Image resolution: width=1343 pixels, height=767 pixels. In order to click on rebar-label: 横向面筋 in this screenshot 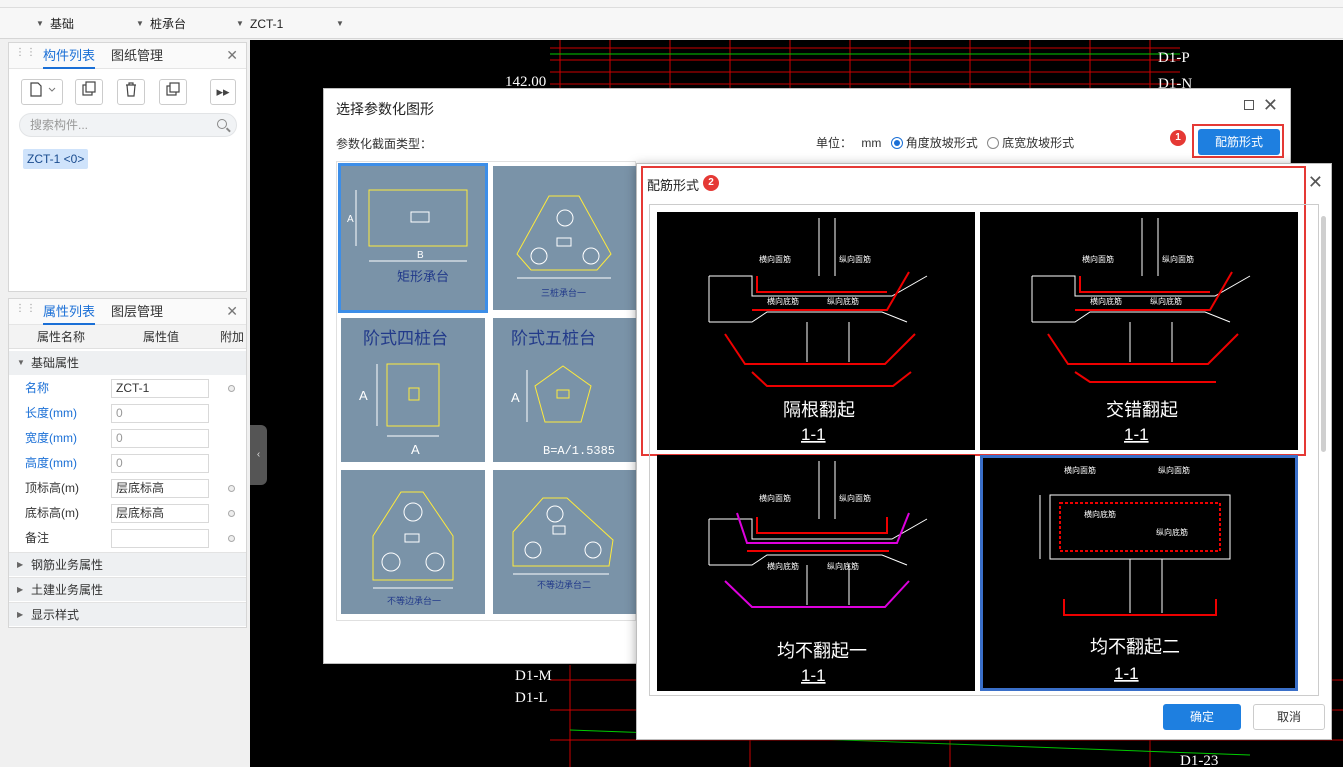, I will do `click(1080, 470)`.